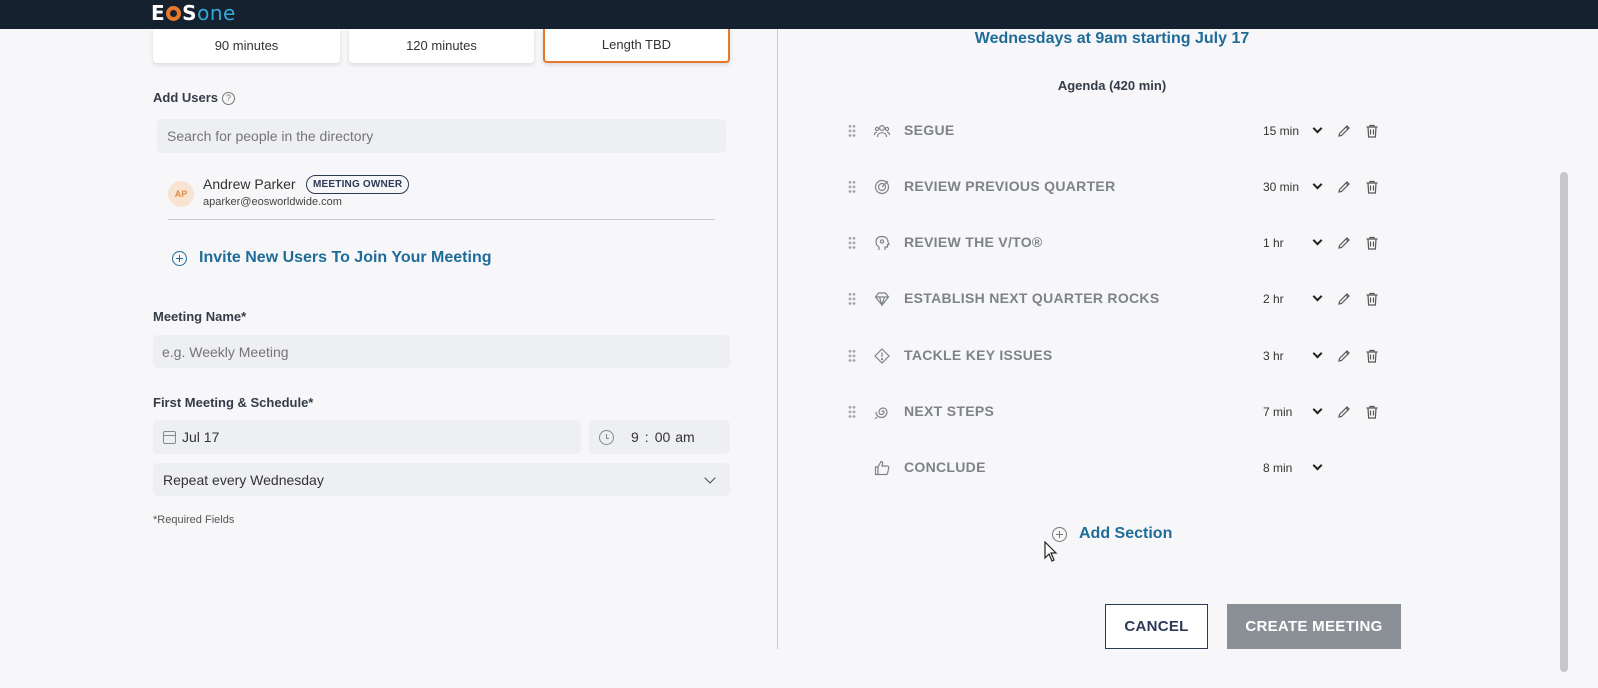  I want to click on clock-icon, so click(606, 437).